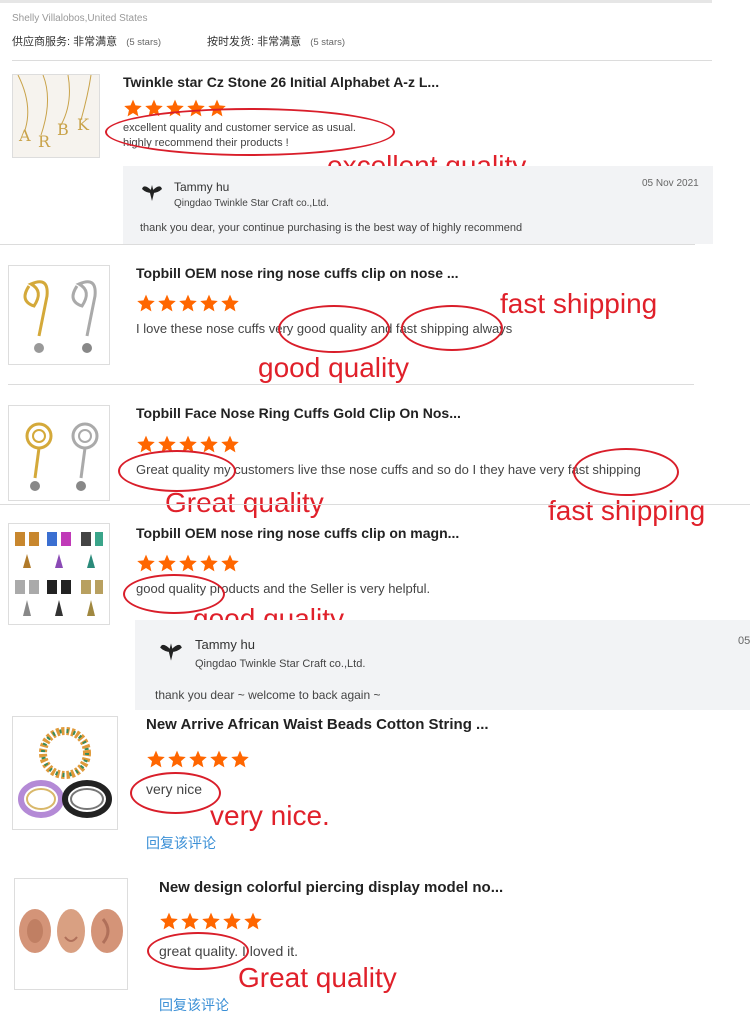 The width and height of the screenshot is (750, 1027). What do you see at coordinates (334, 367) in the screenshot?
I see `annotation-label: good quality` at bounding box center [334, 367].